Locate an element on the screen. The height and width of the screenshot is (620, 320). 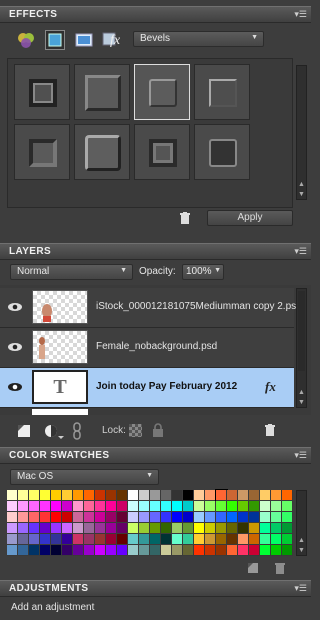
adjustments-panel-header: ADJUSTMENTS ▾☰ is located at coordinates (155, 588).